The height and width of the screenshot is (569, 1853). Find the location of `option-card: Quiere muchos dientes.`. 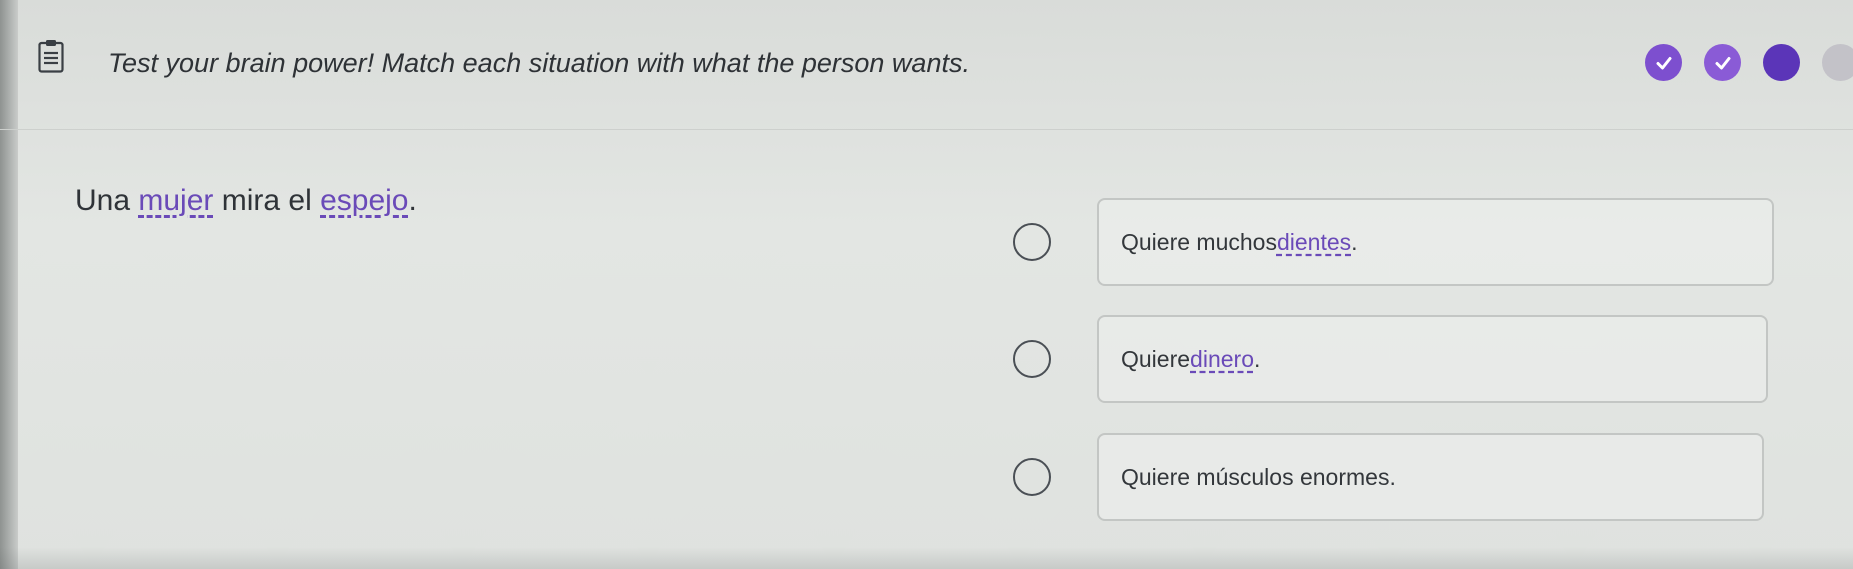

option-card: Quiere muchos dientes. is located at coordinates (1435, 242).